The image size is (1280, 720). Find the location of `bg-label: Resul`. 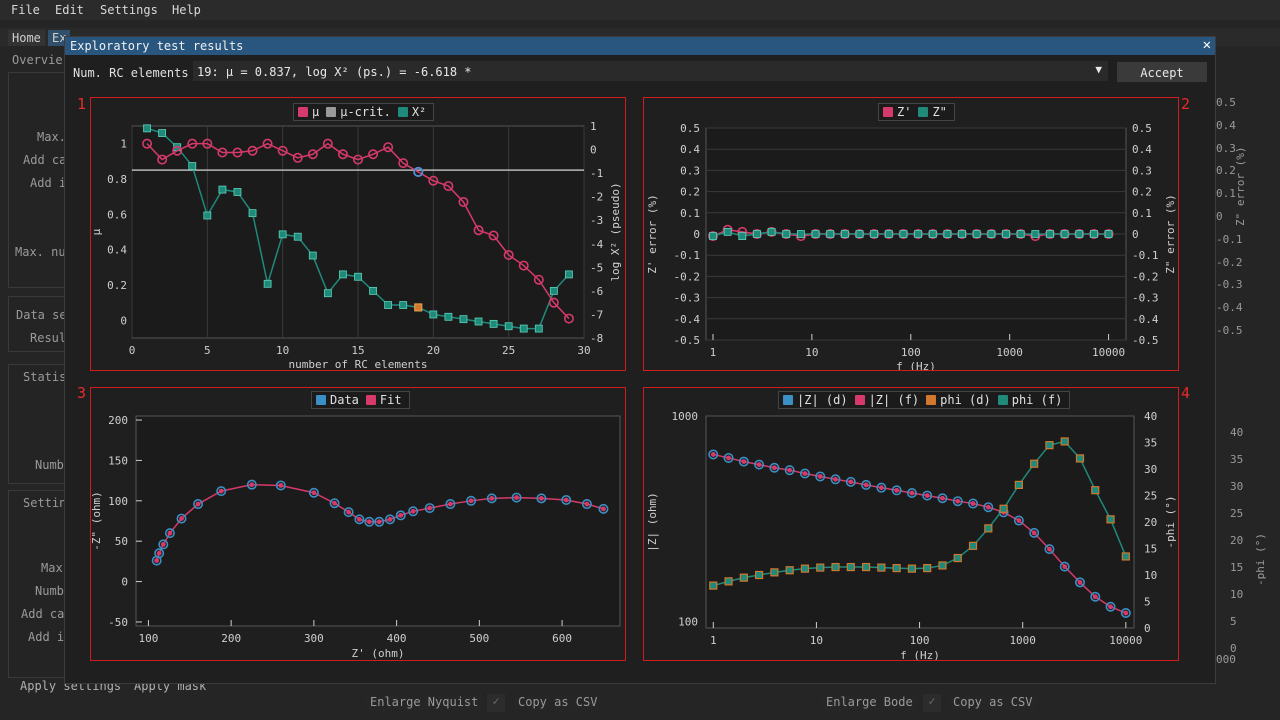

bg-label: Resul is located at coordinates (48, 338).